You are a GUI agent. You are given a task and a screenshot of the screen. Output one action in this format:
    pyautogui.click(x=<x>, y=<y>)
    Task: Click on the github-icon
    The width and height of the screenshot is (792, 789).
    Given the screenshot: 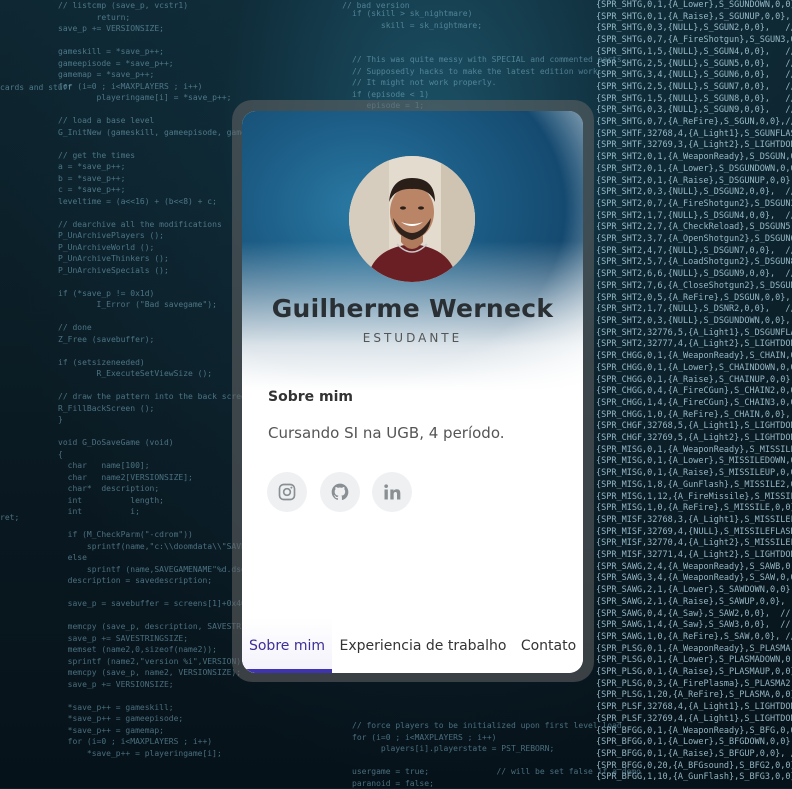 What is the action you would take?
    pyautogui.click(x=340, y=492)
    